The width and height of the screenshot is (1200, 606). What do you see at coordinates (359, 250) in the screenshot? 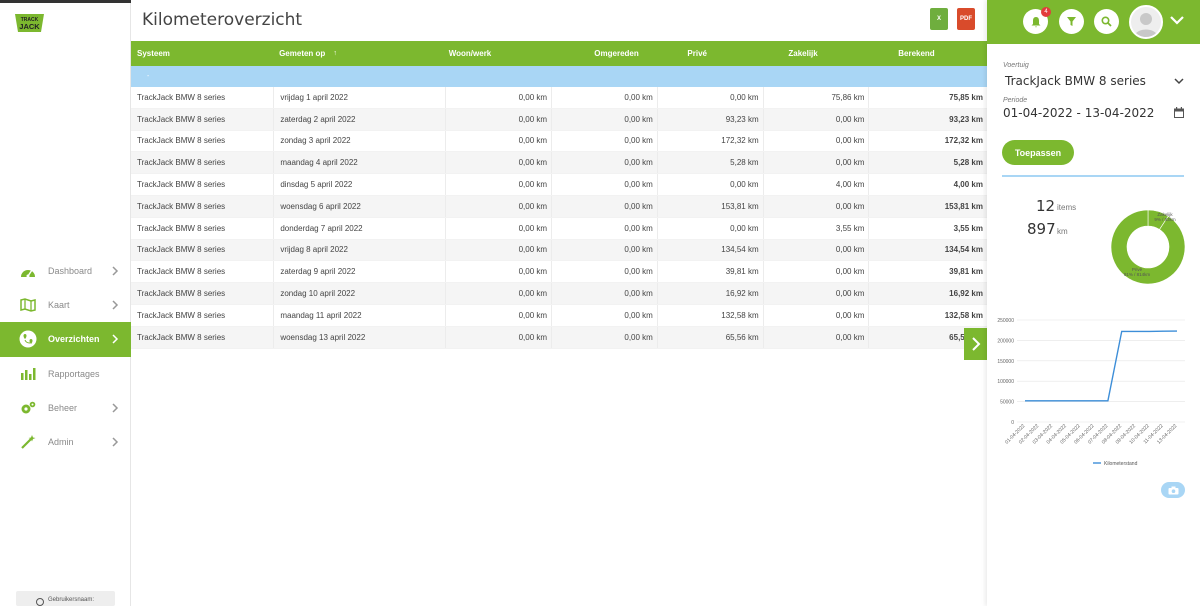
I see `table-cell: vrijdag 8 april 2022` at bounding box center [359, 250].